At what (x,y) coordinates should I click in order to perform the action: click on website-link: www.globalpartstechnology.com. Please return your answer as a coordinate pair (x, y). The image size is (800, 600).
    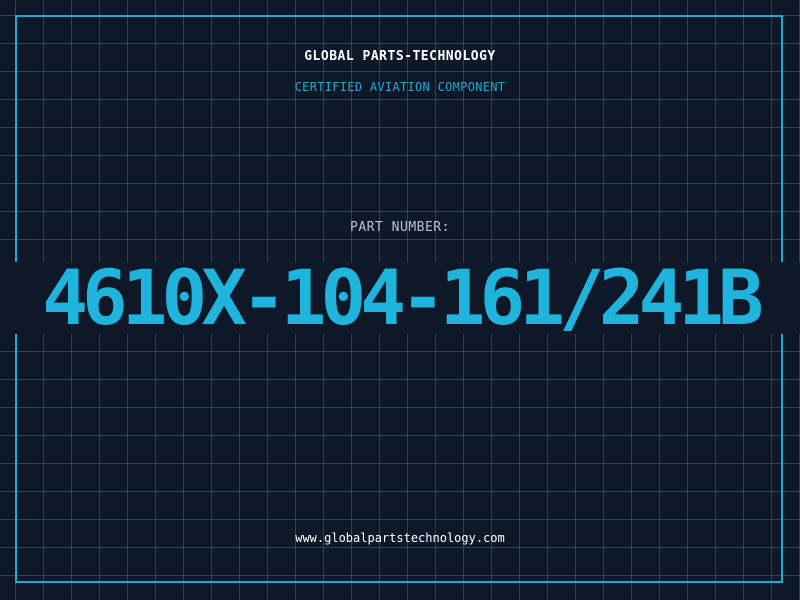
    Looking at the image, I should click on (400, 538).